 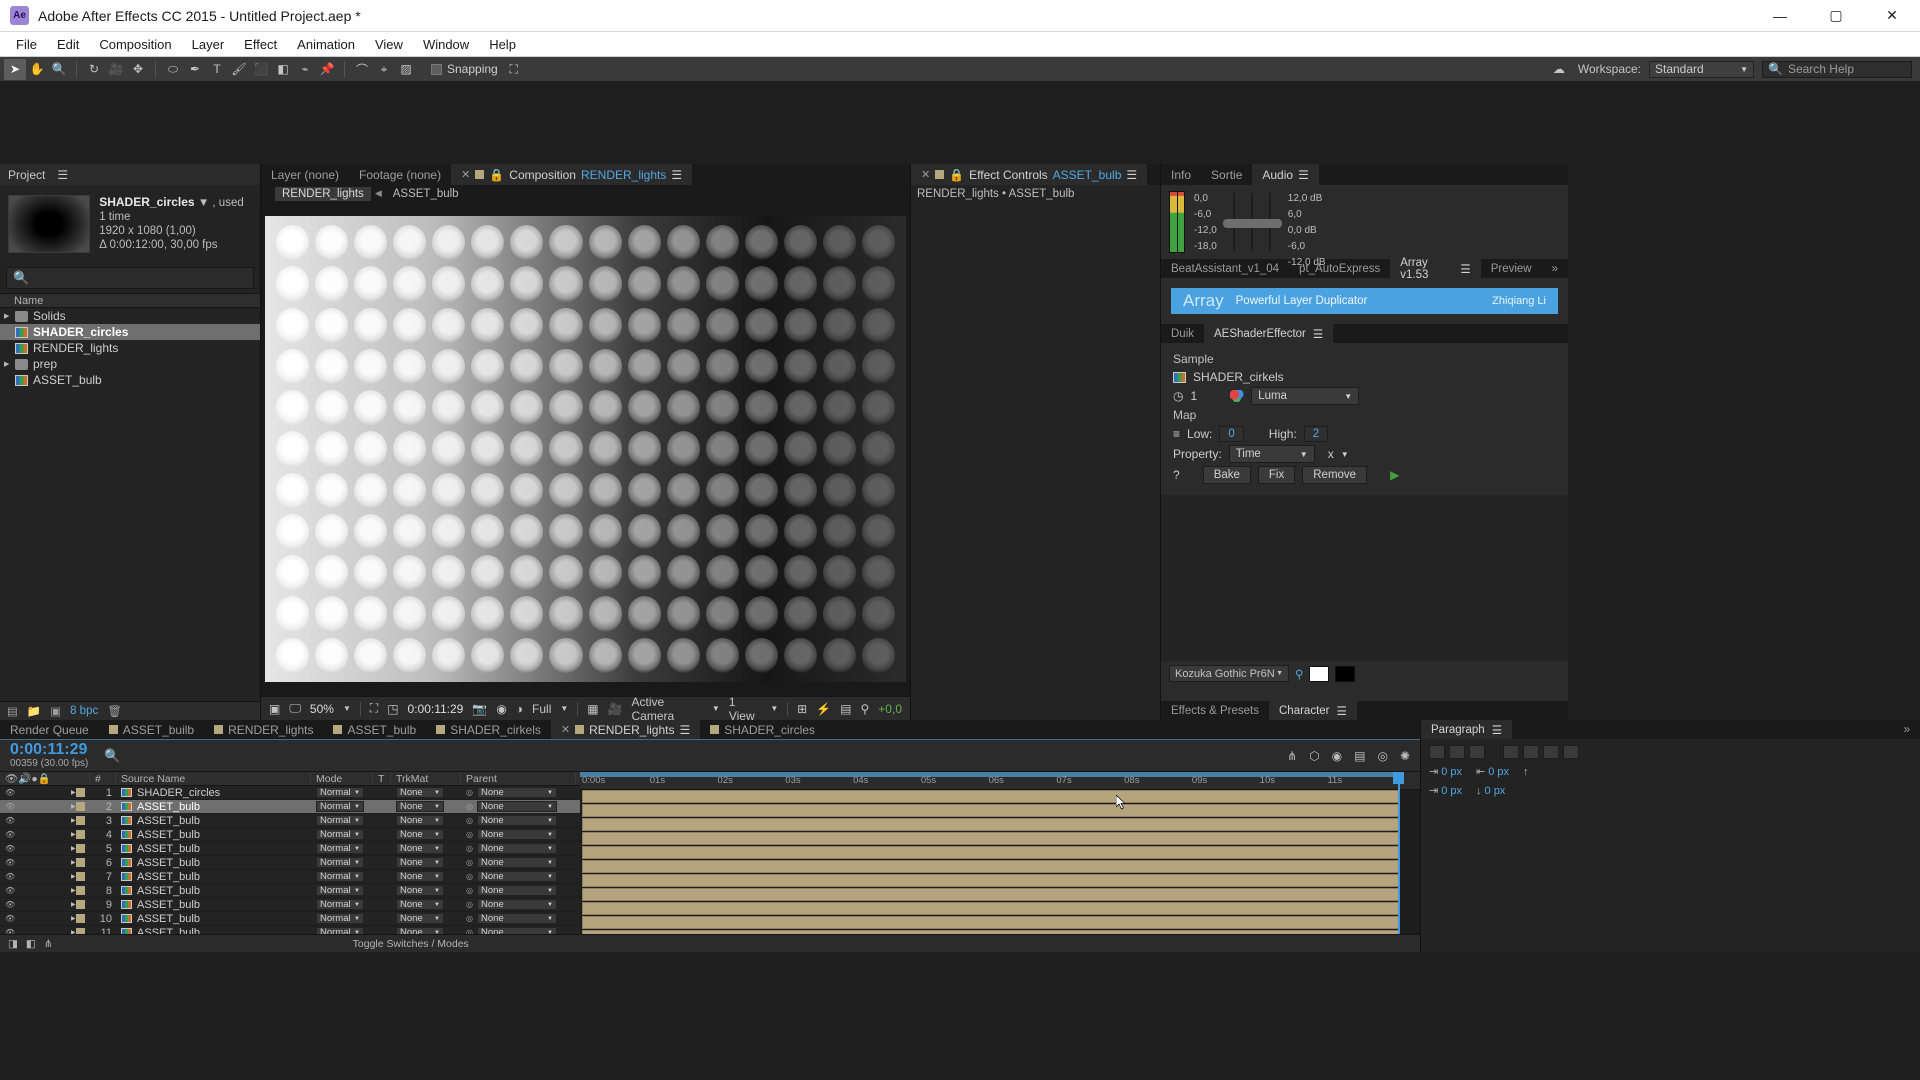 I want to click on column-number: #, so click(x=103, y=778).